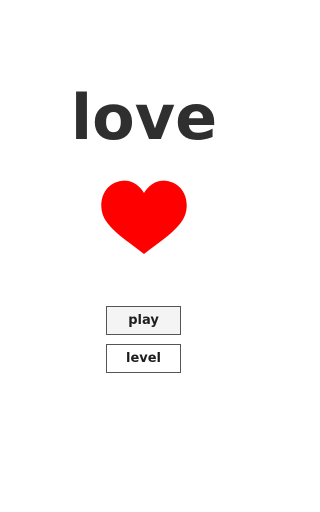 The height and width of the screenshot is (512, 320). Describe the element at coordinates (143, 358) in the screenshot. I see `level-button: level` at that location.